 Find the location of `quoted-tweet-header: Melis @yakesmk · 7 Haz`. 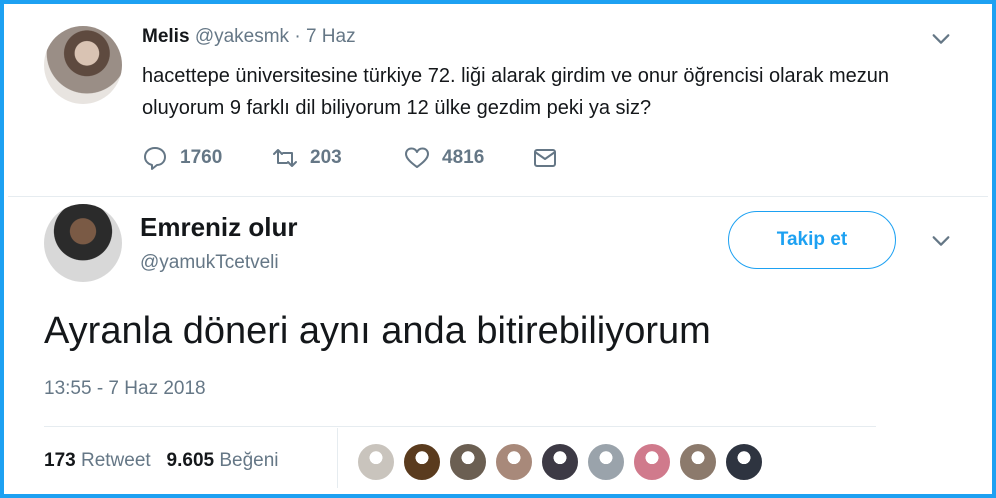

quoted-tweet-header: Melis @yakesmk · 7 Haz is located at coordinates (249, 37).